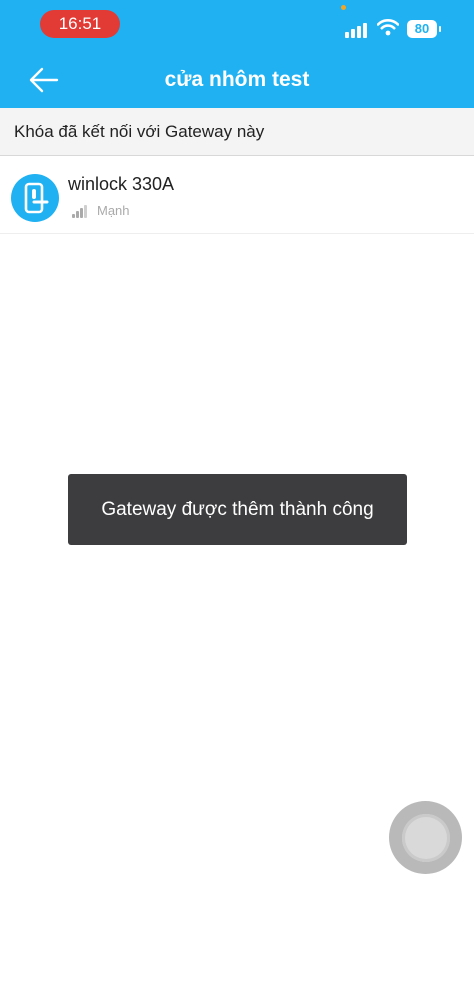  Describe the element at coordinates (237, 509) in the screenshot. I see `toast-message: Gateway được thêm thành công` at that location.